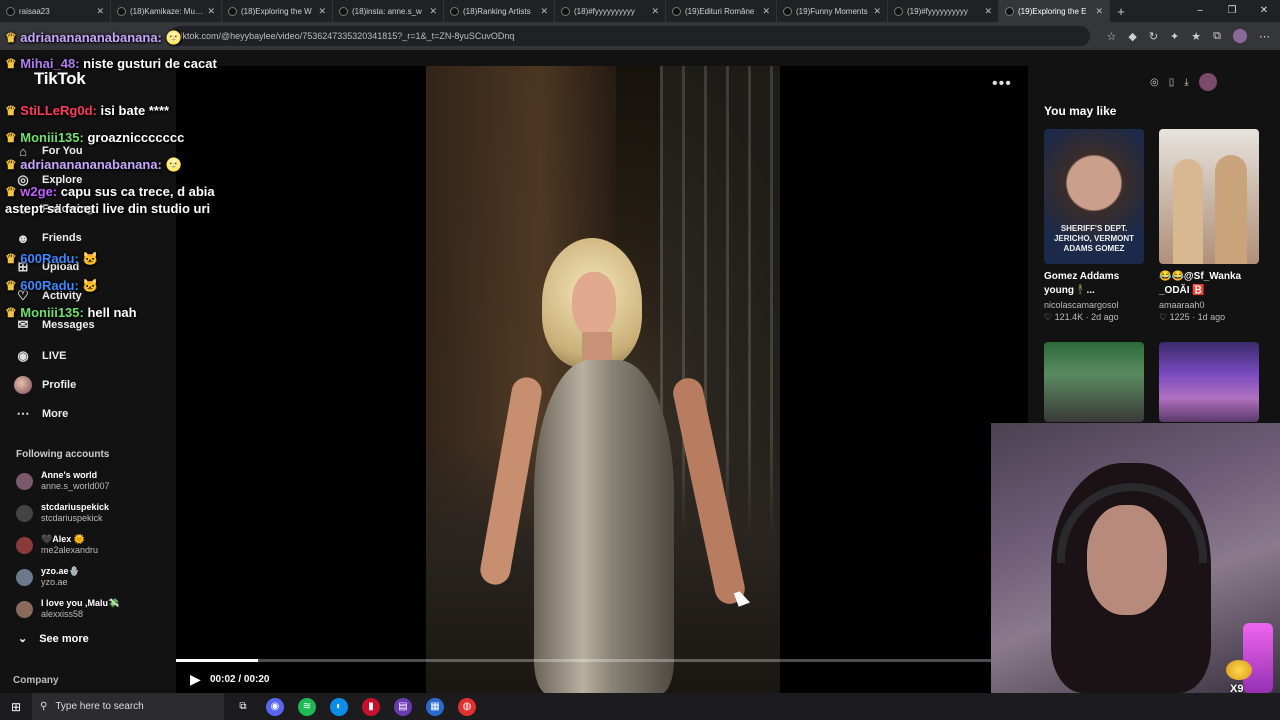 The height and width of the screenshot is (720, 1280). Describe the element at coordinates (63, 481) in the screenshot. I see `following-account: Anne's world anne.s_world007` at that location.